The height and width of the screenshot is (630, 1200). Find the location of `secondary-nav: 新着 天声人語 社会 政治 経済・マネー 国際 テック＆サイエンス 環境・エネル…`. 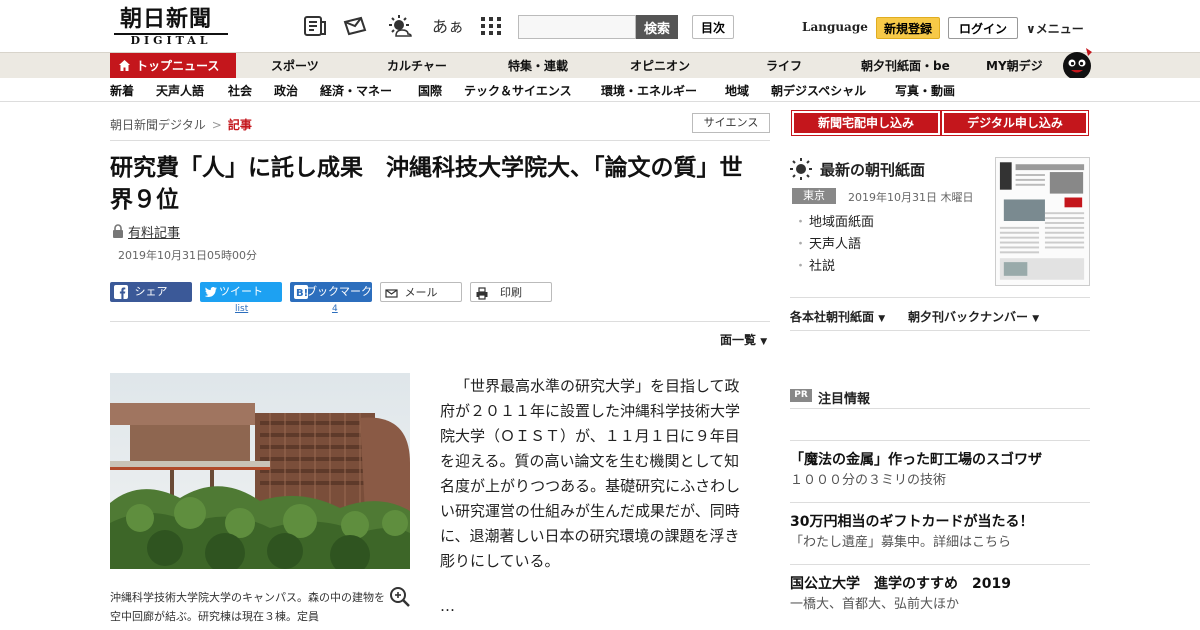

secondary-nav: 新着 天声人語 社会 政治 経済・マネー 国際 テック＆サイエンス 環境・エネル… is located at coordinates (600, 90).